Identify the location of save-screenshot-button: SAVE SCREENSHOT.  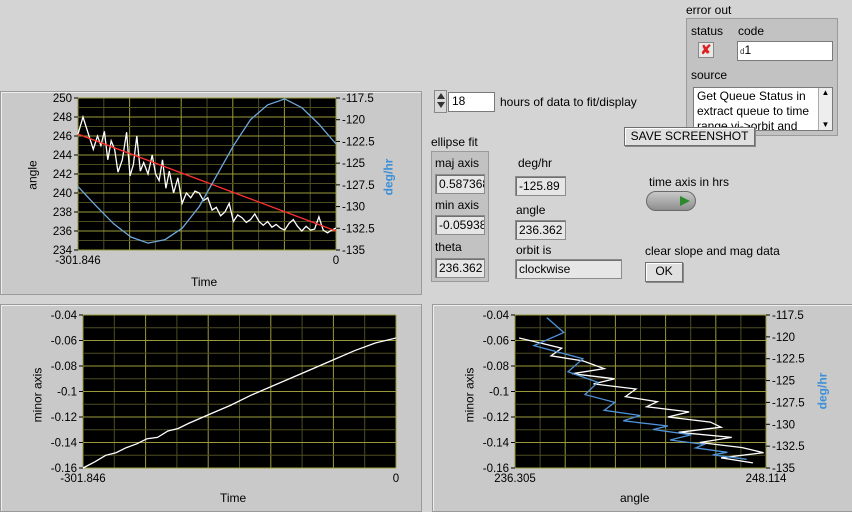
(689, 136).